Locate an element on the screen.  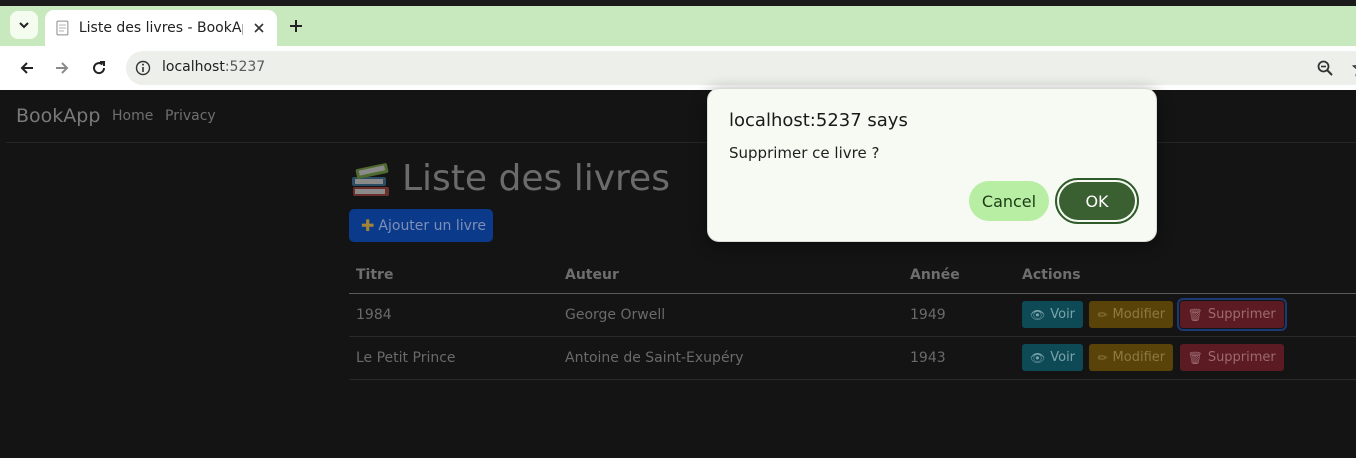
page-title: Liste des livres is located at coordinates (510, 178).